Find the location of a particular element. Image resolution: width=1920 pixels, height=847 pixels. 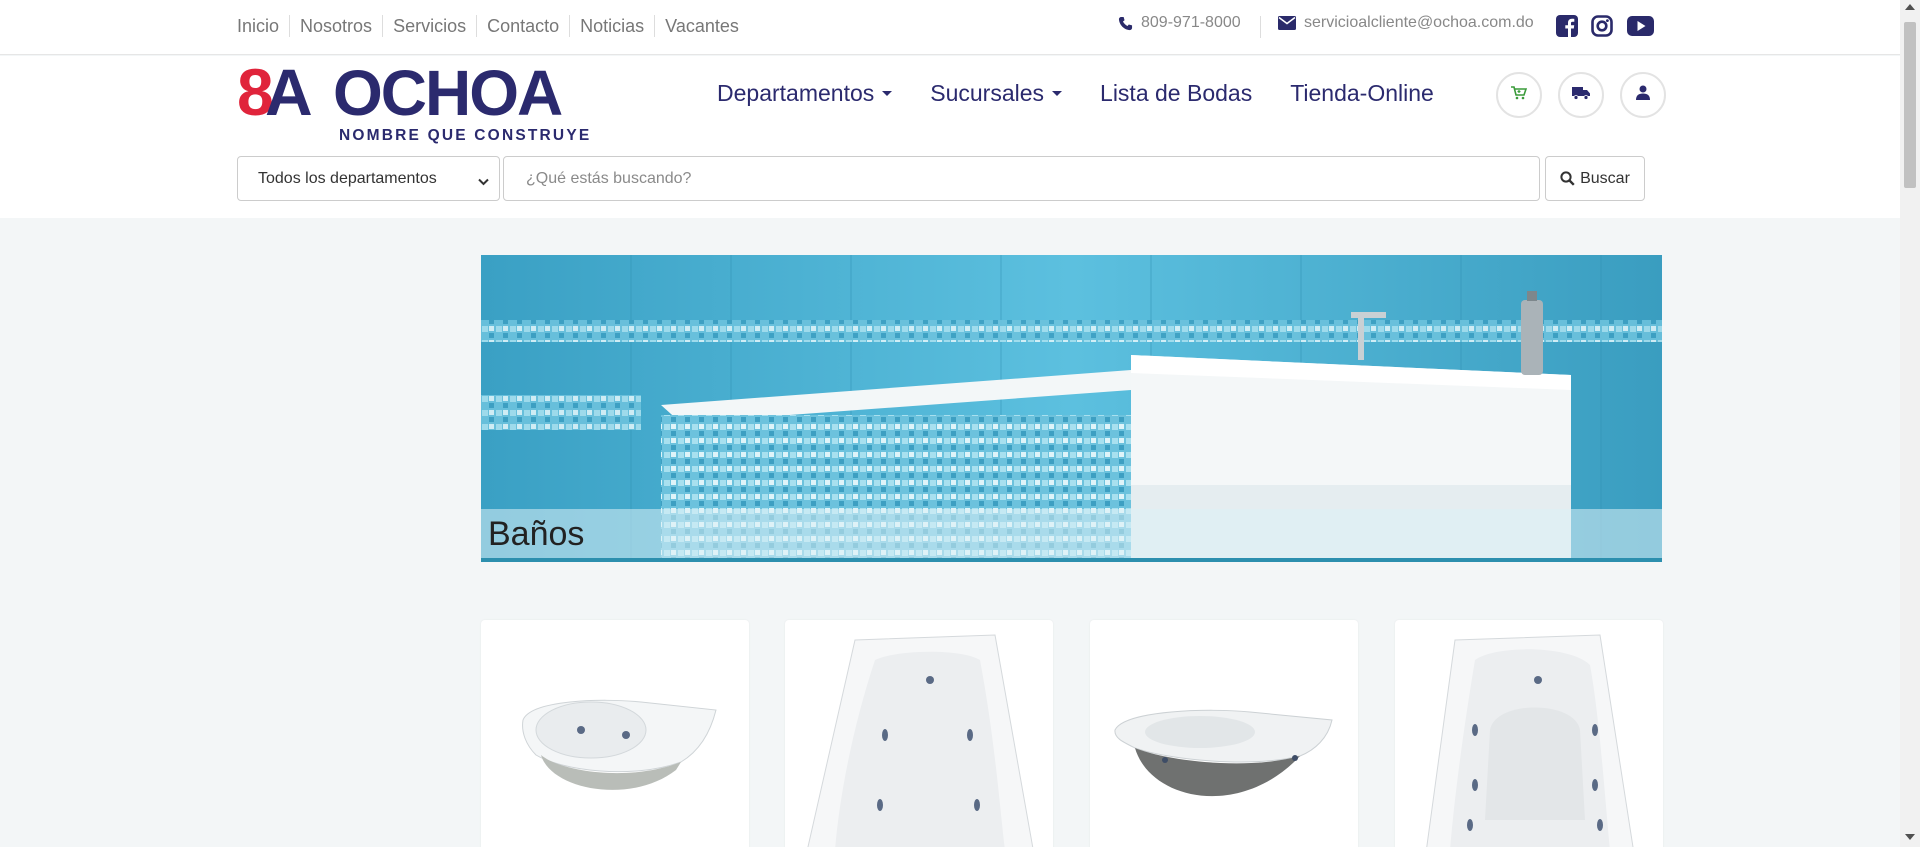

delivery-button is located at coordinates (1581, 95).